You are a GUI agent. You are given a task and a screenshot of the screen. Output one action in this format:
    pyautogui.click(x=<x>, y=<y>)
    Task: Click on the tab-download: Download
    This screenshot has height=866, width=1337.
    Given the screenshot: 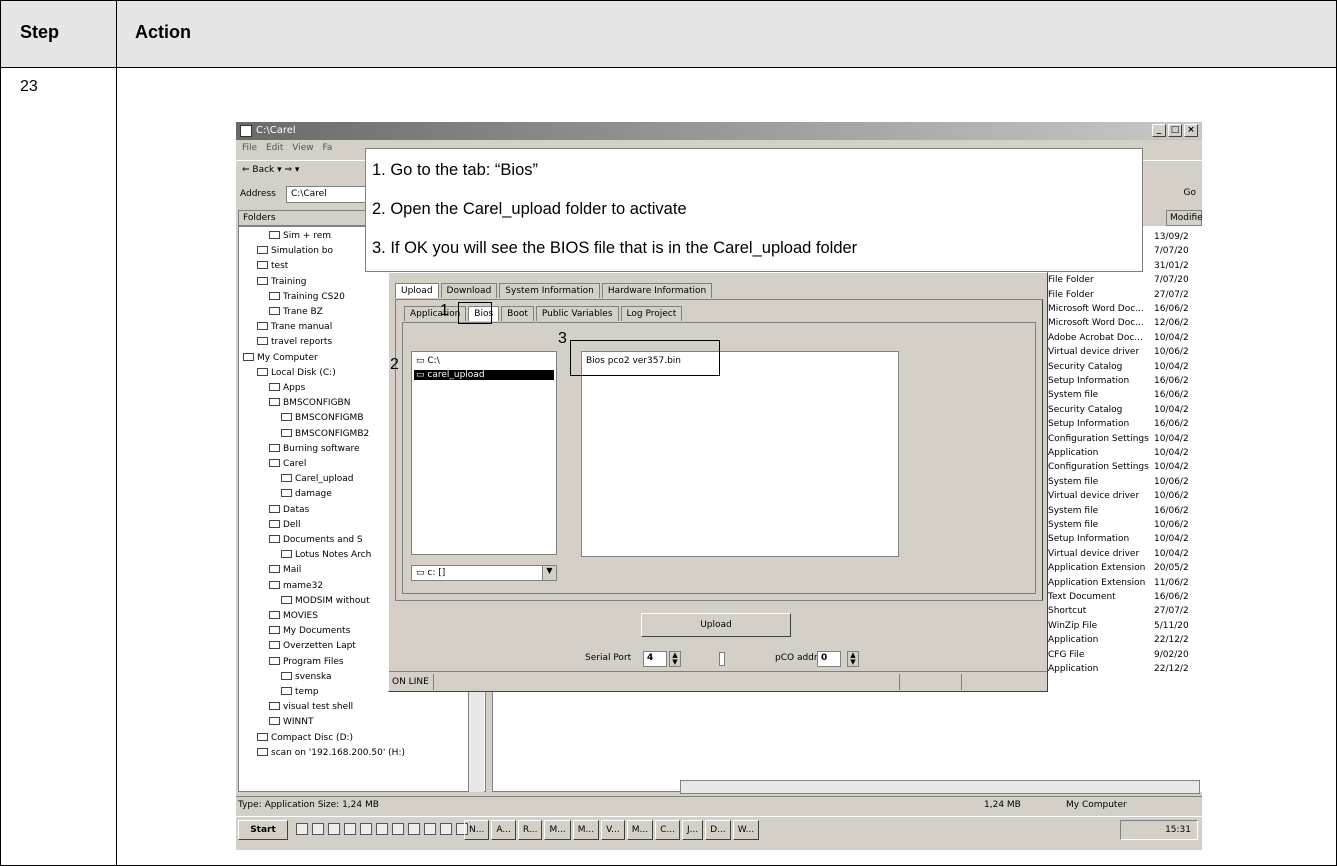 What is the action you would take?
    pyautogui.click(x=469, y=290)
    